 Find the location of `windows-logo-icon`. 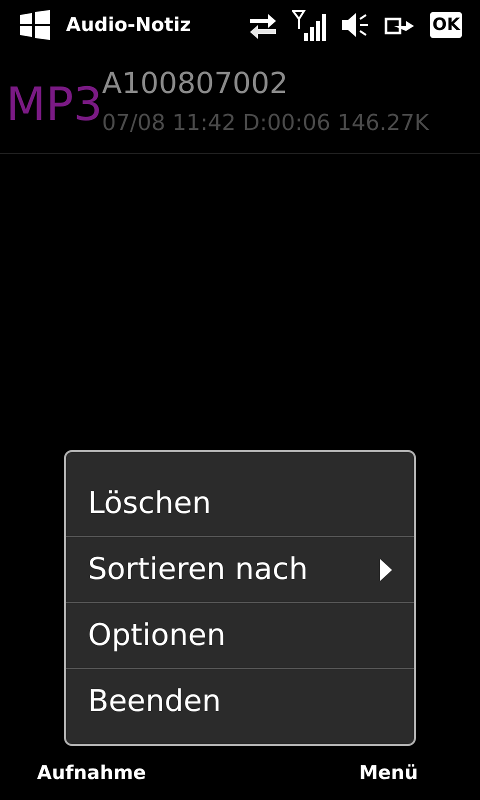

windows-logo-icon is located at coordinates (35, 25).